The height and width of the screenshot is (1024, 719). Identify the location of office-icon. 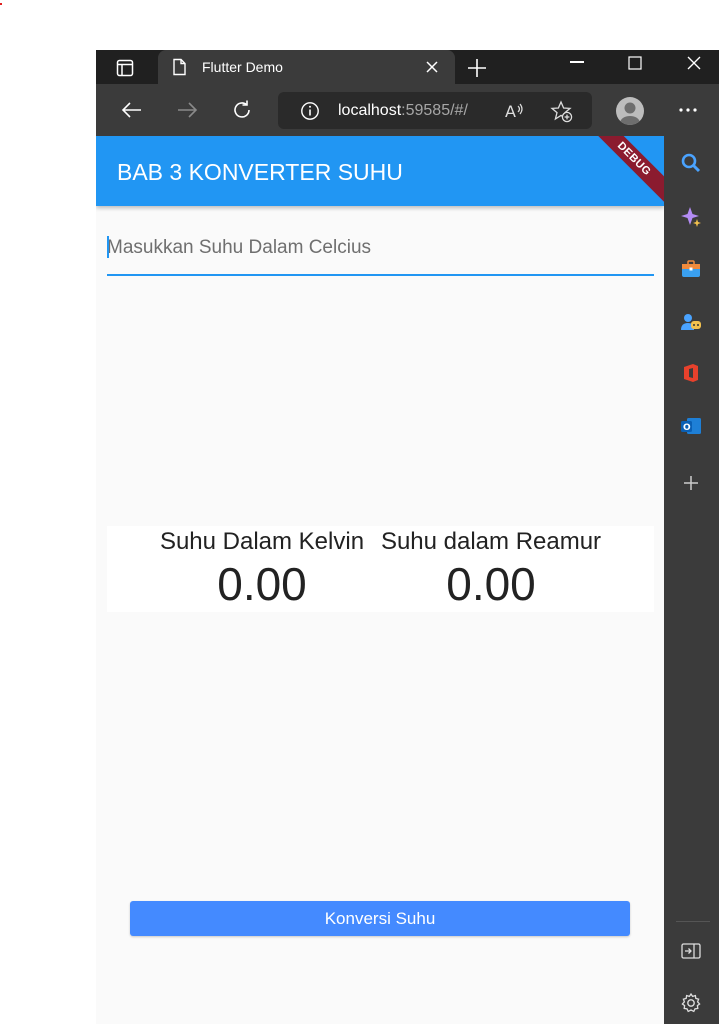
(691, 373).